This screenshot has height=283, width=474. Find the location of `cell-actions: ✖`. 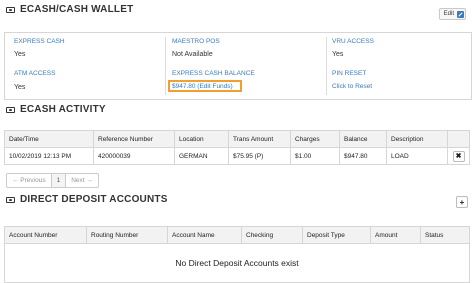

cell-actions: ✖ is located at coordinates (458, 156).